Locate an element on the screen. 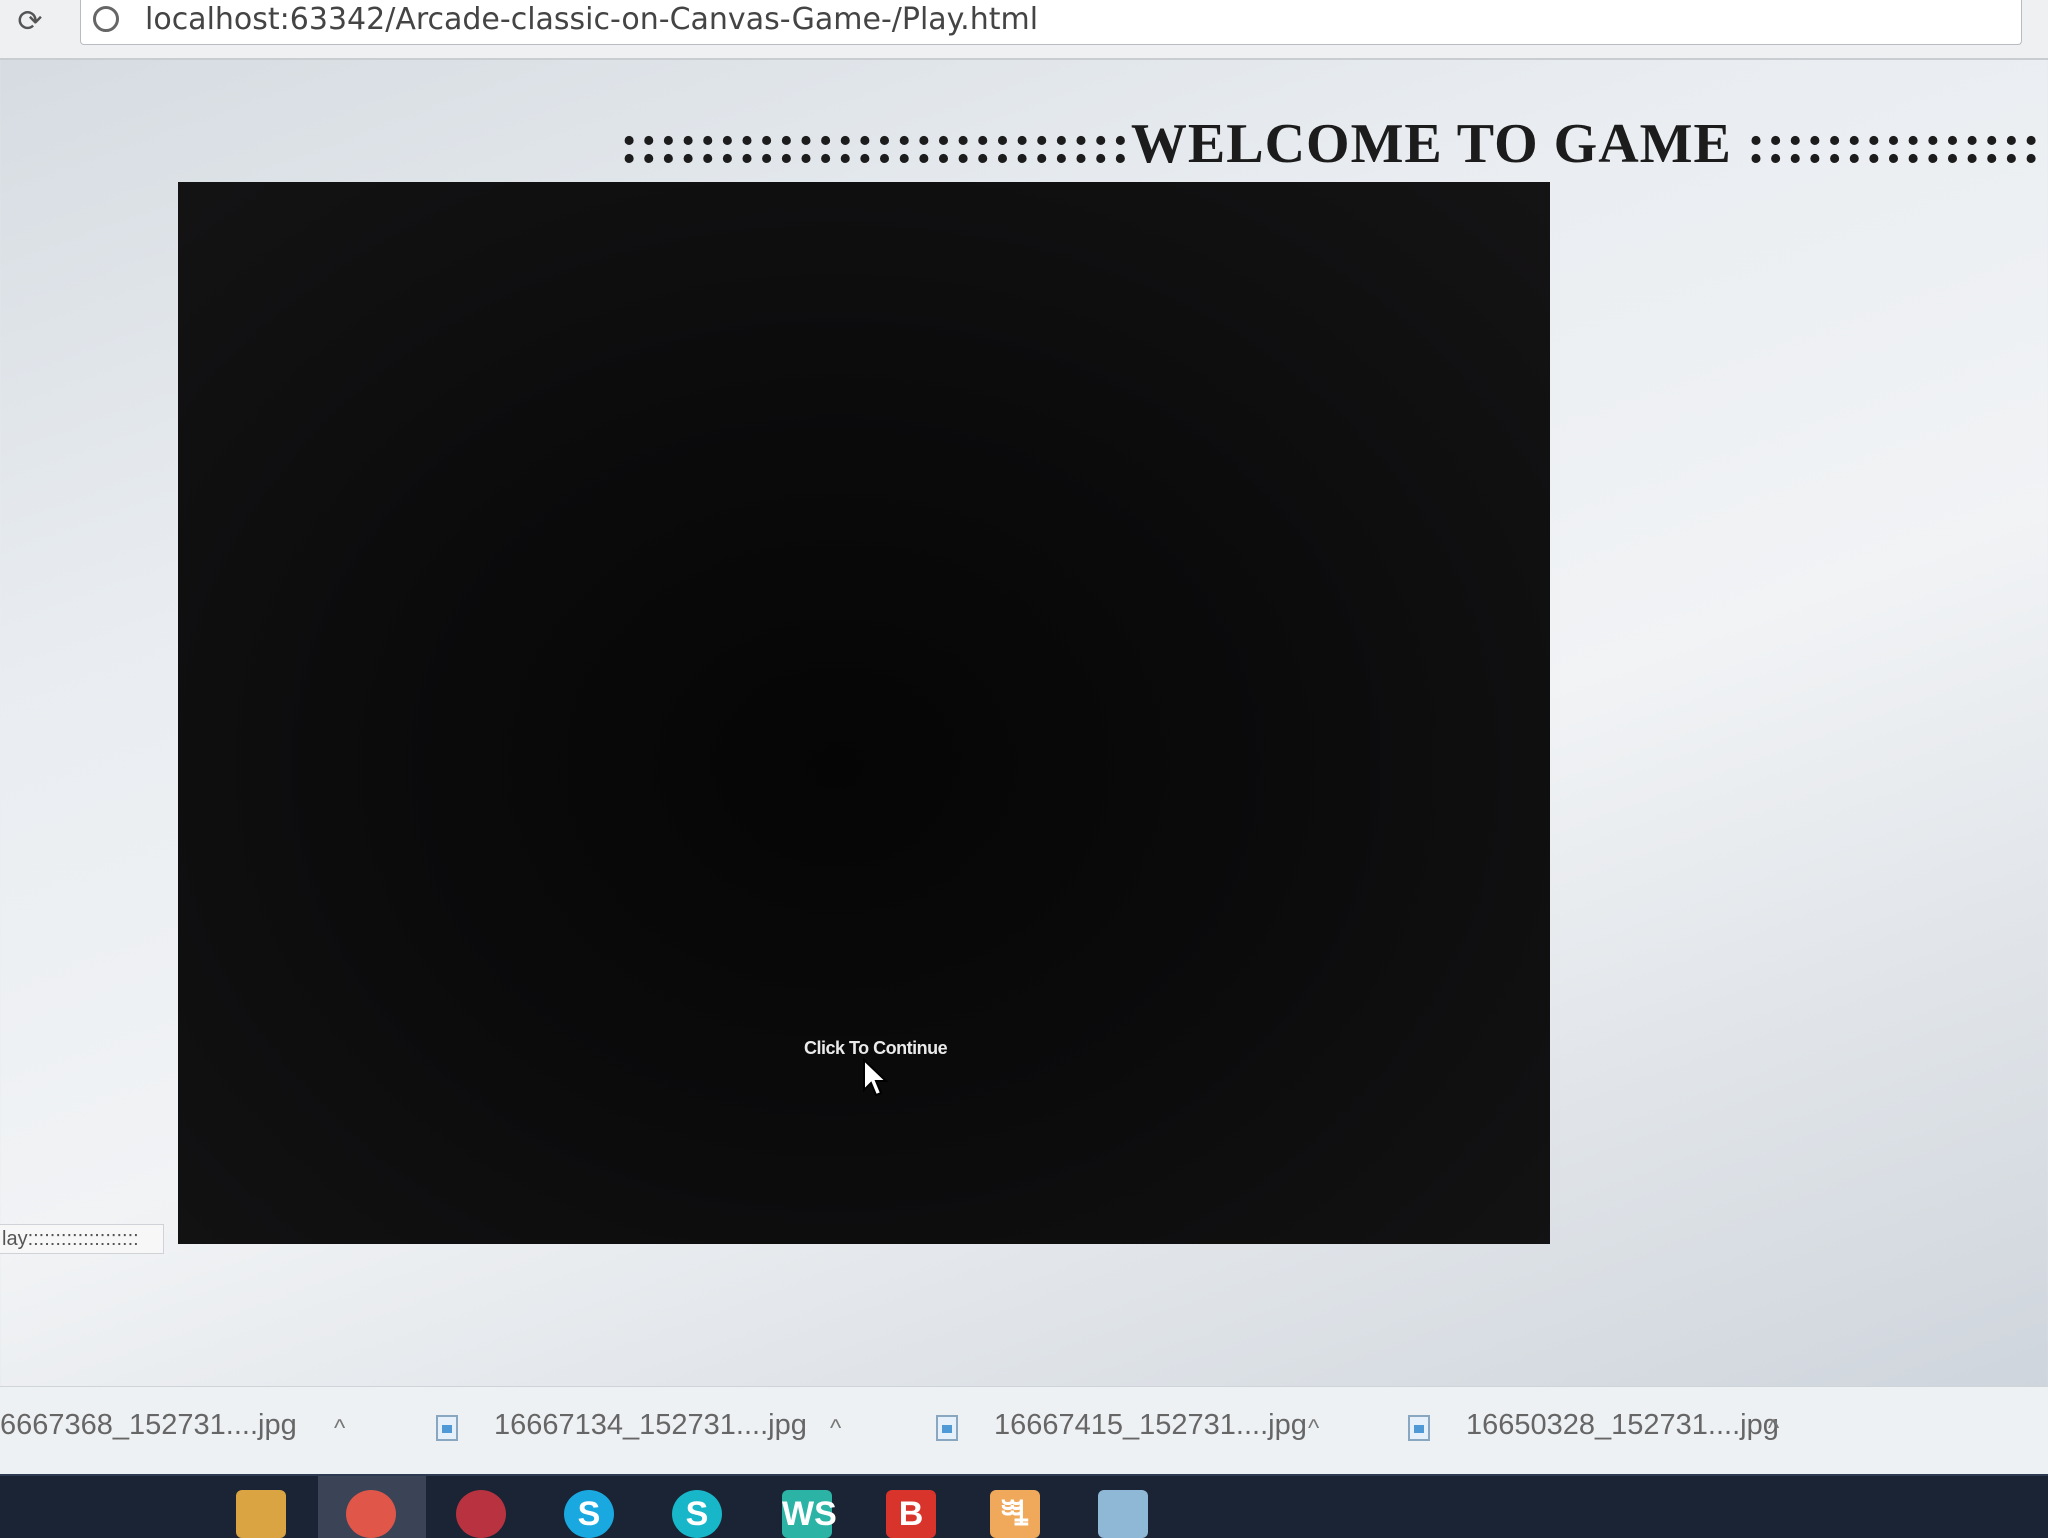 This screenshot has height=1538, width=2048. file-explorer-icon is located at coordinates (261, 1514).